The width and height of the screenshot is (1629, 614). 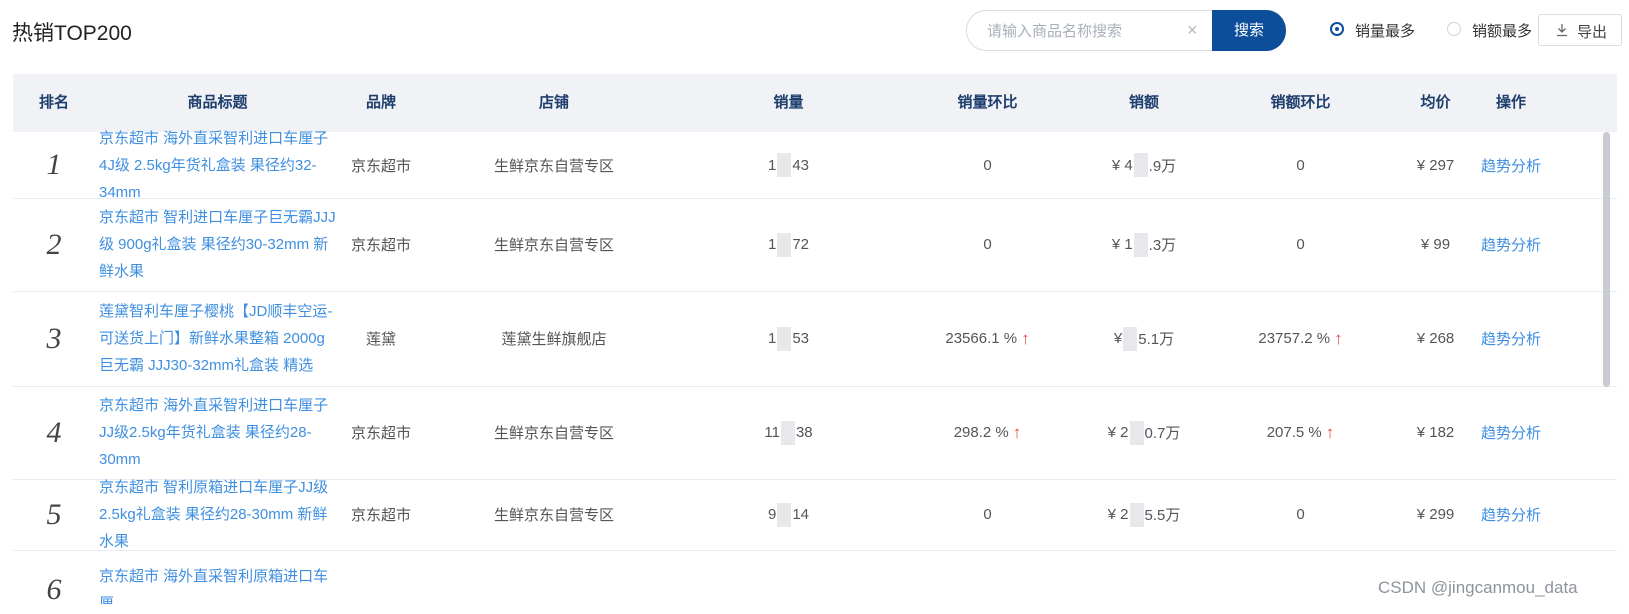 What do you see at coordinates (54, 588) in the screenshot?
I see `rank-number: 6` at bounding box center [54, 588].